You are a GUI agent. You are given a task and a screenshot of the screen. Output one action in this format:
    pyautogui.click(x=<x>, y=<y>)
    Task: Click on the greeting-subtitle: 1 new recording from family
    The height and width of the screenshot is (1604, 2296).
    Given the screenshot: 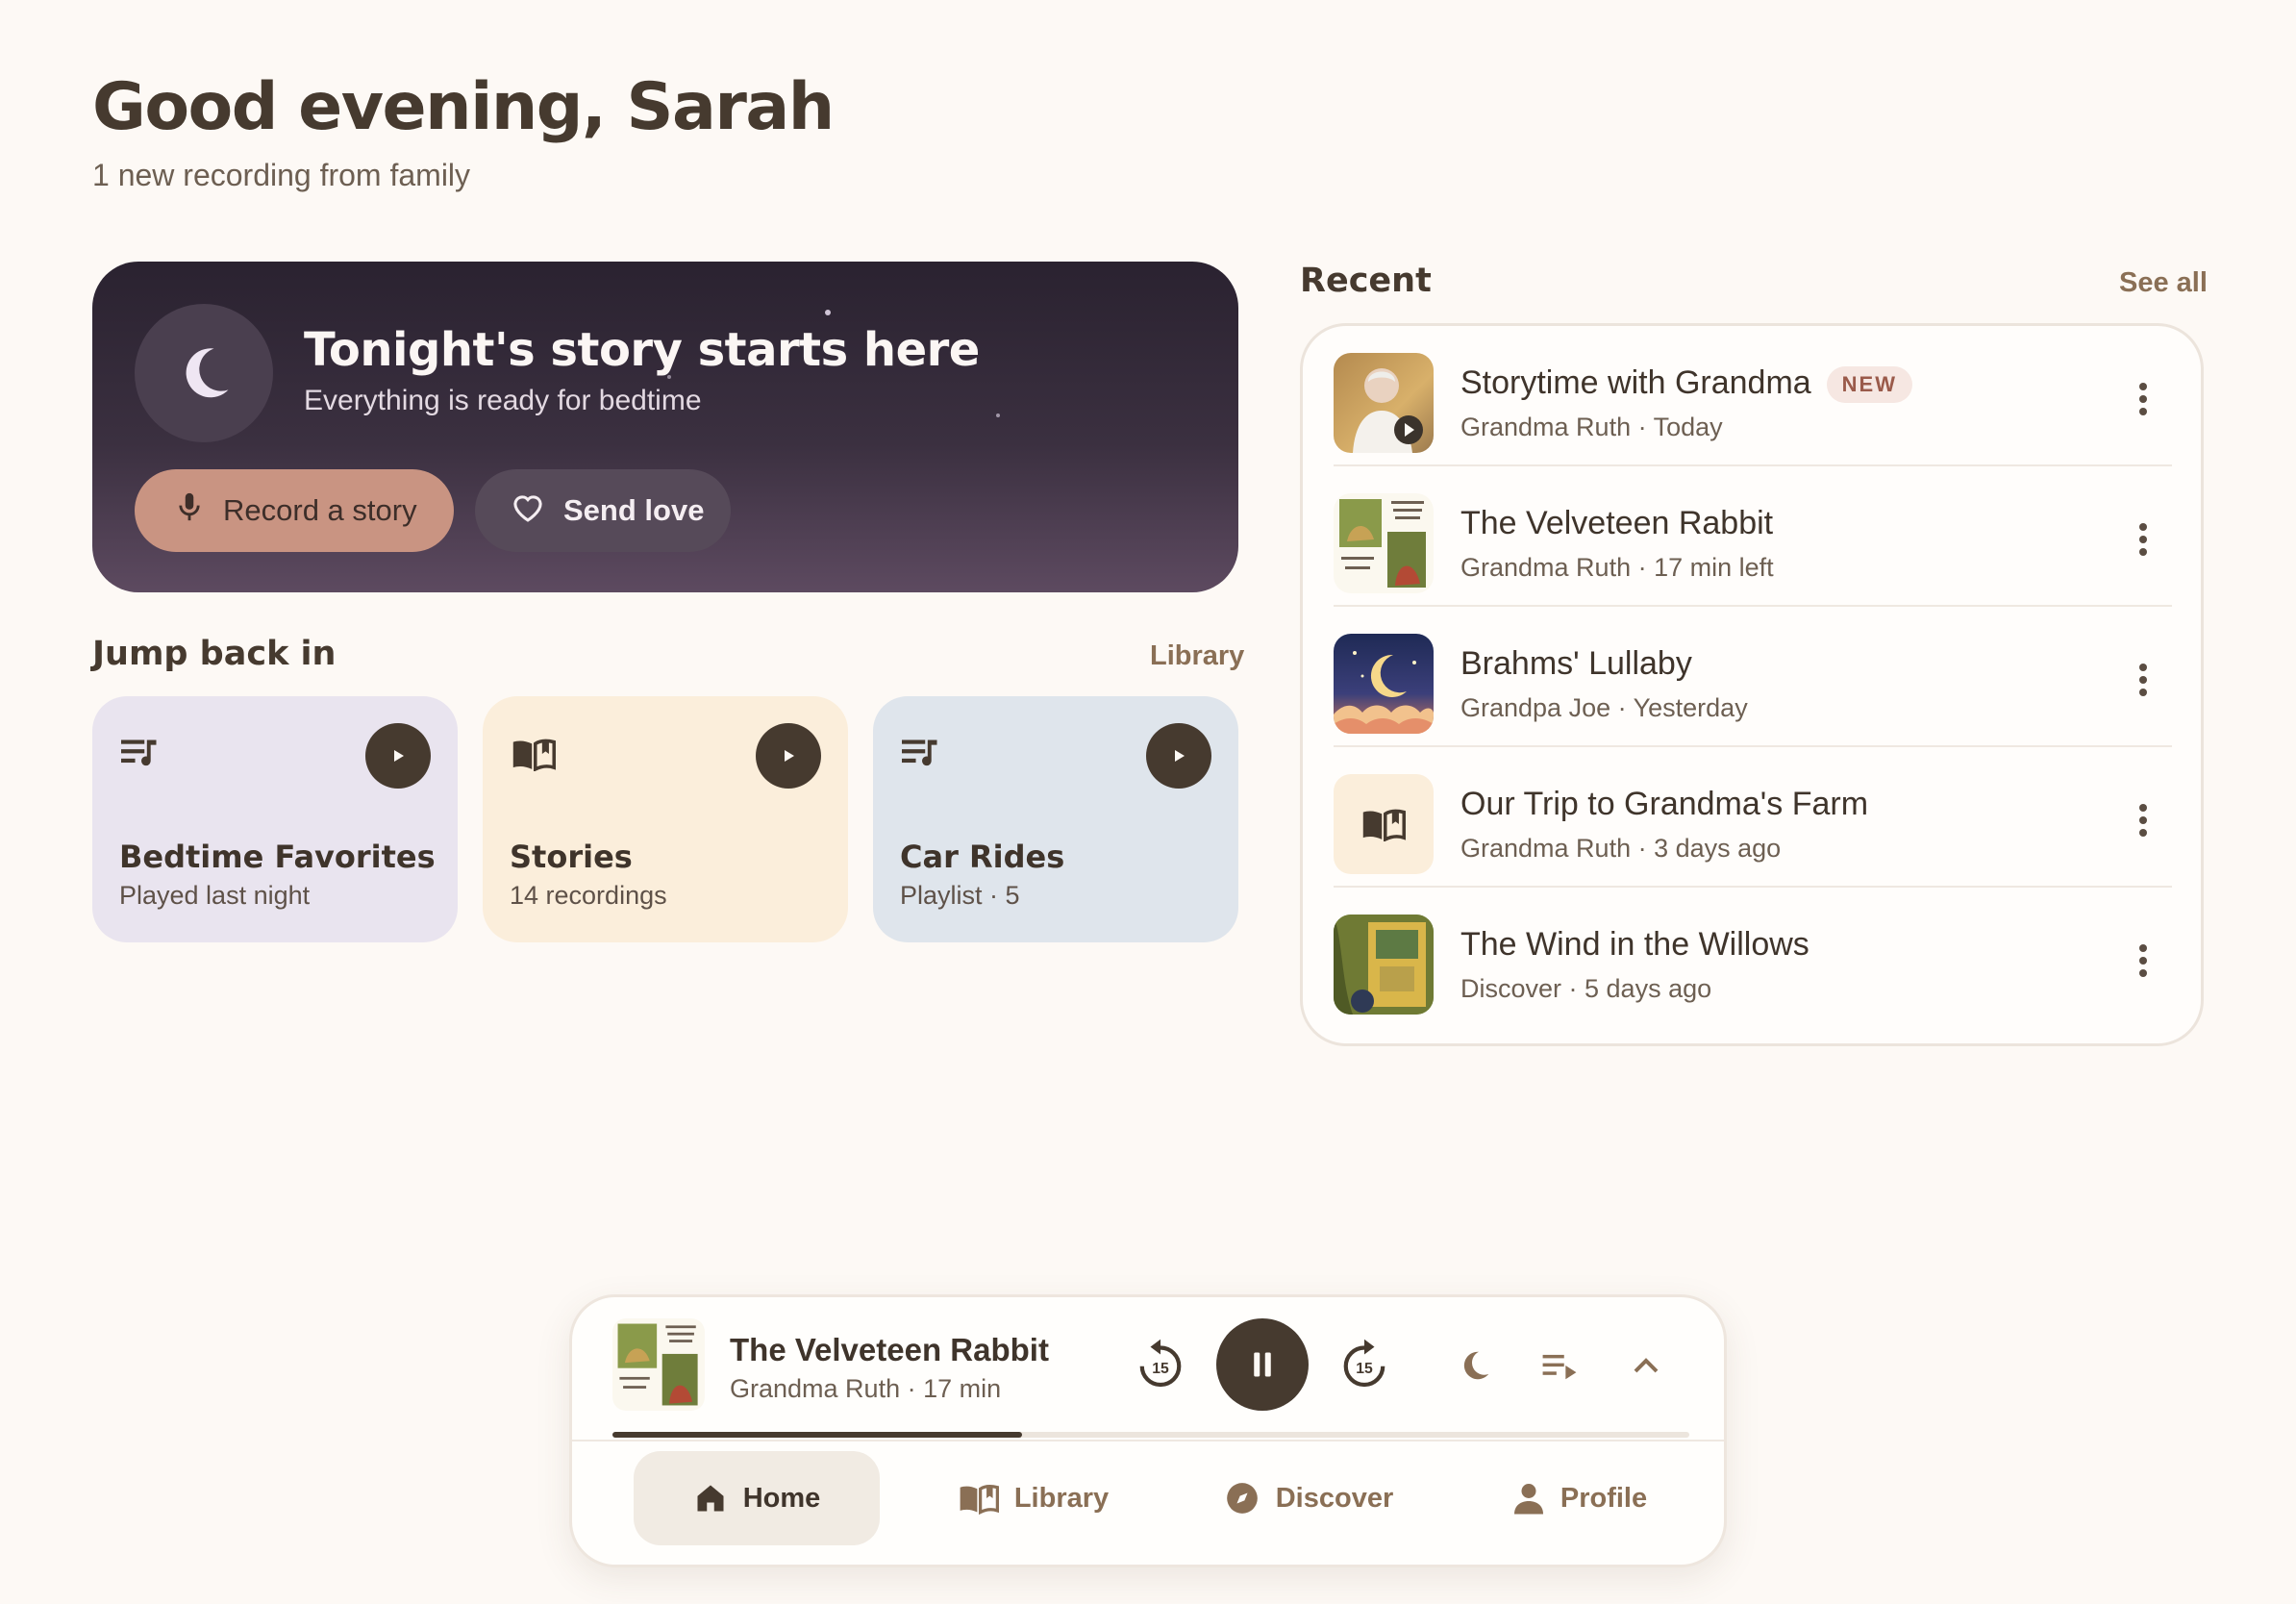 What is the action you would take?
    pyautogui.click(x=281, y=175)
    